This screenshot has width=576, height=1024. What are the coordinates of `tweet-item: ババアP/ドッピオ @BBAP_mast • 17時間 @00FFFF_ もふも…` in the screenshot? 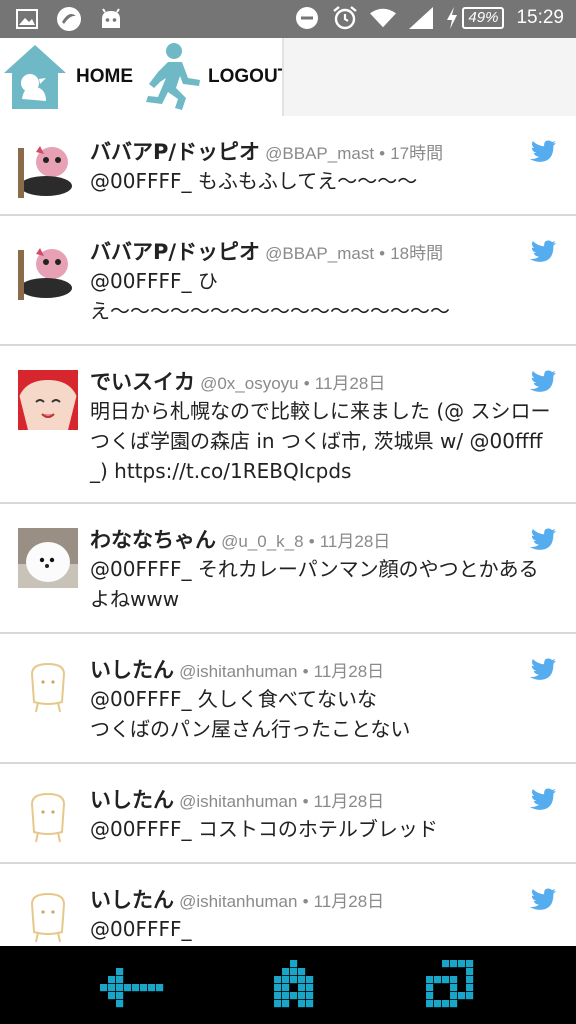 It's located at (288, 166).